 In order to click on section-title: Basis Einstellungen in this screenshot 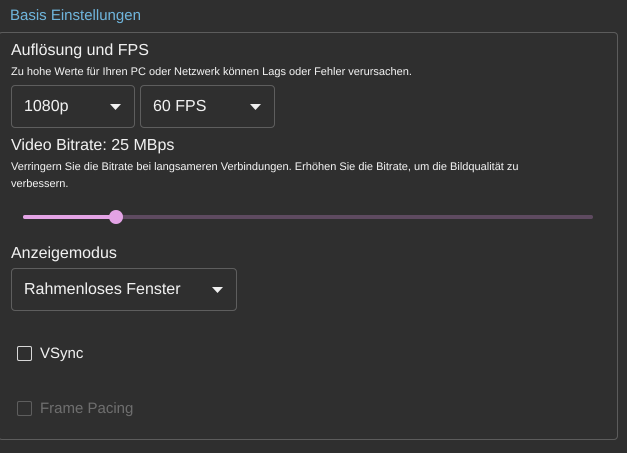, I will do `click(75, 15)`.